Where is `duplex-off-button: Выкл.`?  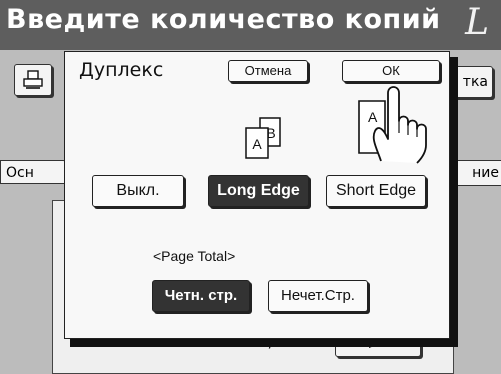 duplex-off-button: Выкл. is located at coordinates (138, 191).